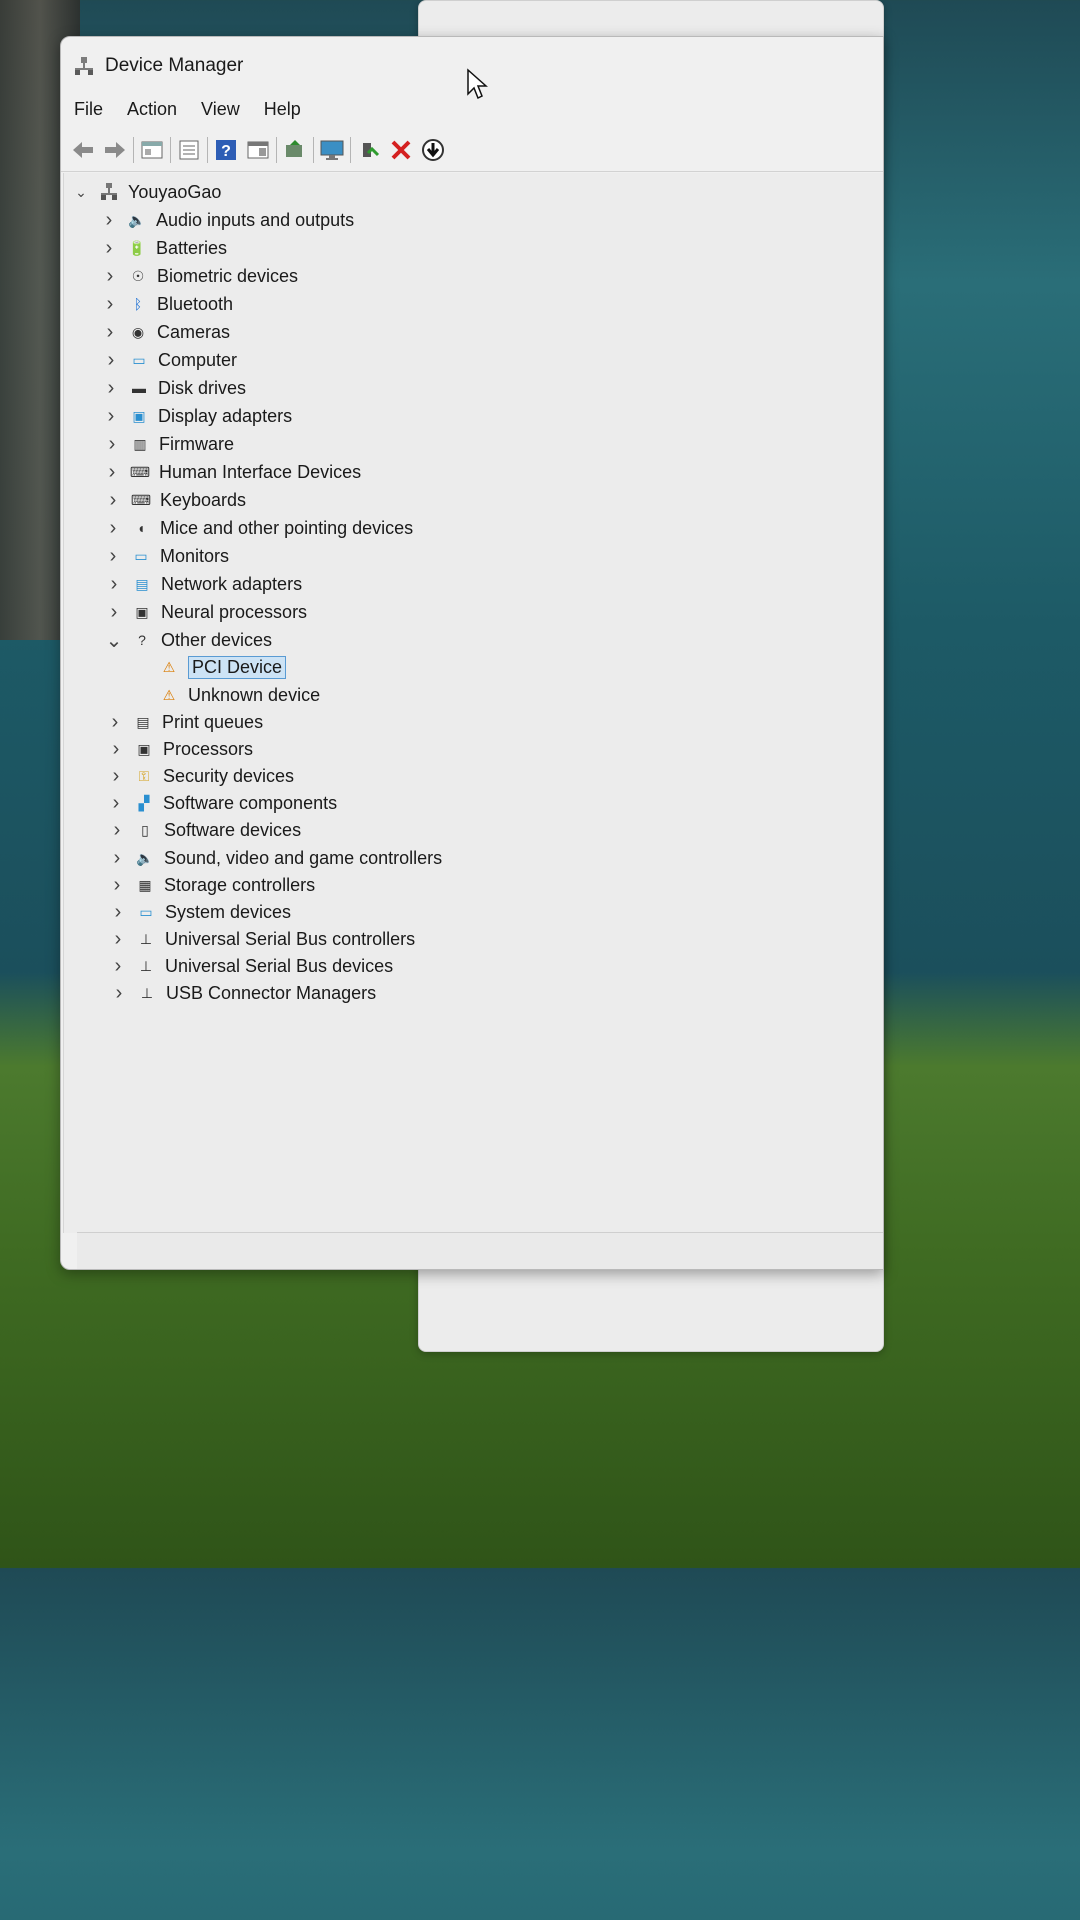 Image resolution: width=1080 pixels, height=1920 pixels. I want to click on tree-category-item: › 🔈 Audio inputs and outputs, so click(228, 220).